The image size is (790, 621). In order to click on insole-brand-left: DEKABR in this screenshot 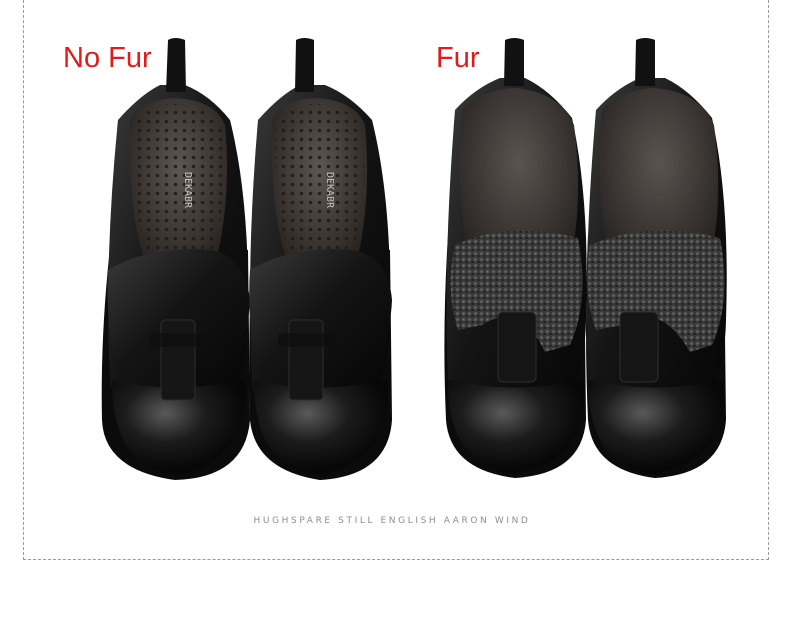, I will do `click(187, 190)`.